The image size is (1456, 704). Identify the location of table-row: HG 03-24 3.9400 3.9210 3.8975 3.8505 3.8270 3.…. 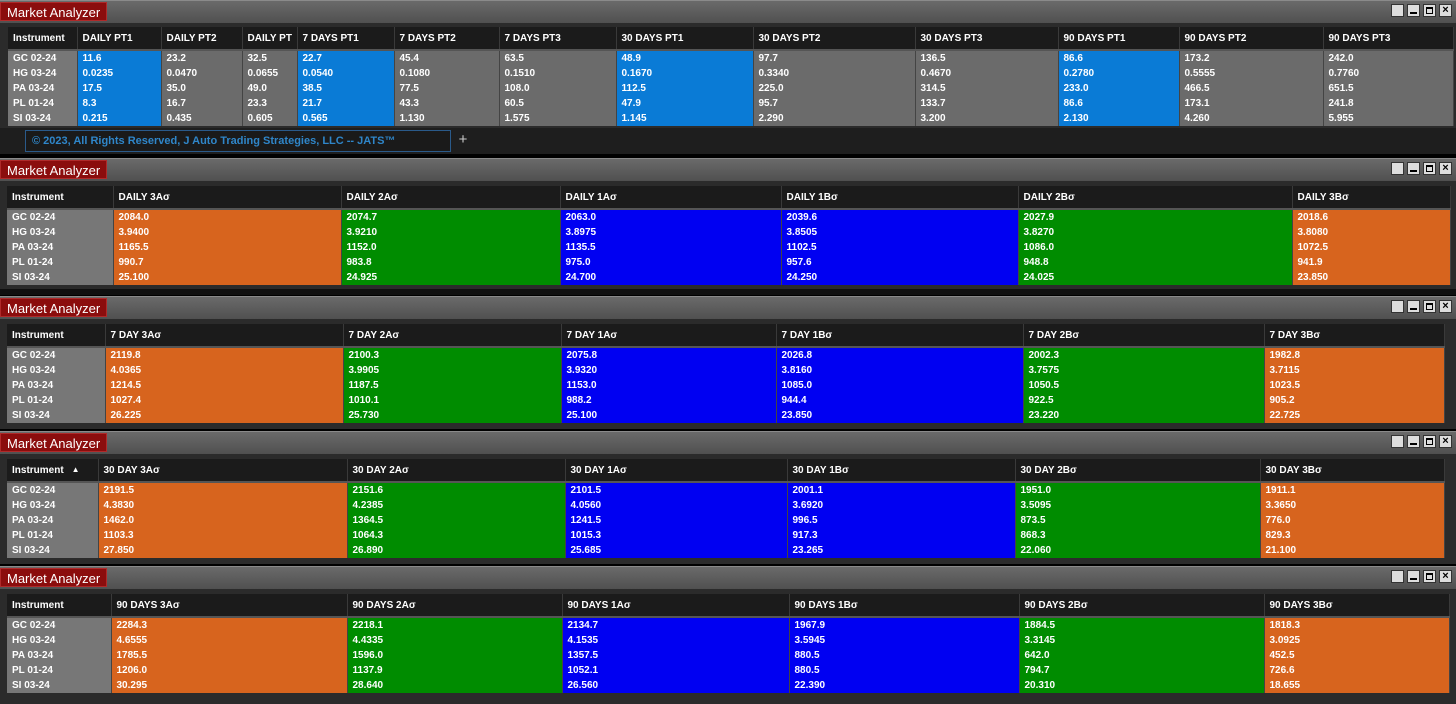
(729, 232).